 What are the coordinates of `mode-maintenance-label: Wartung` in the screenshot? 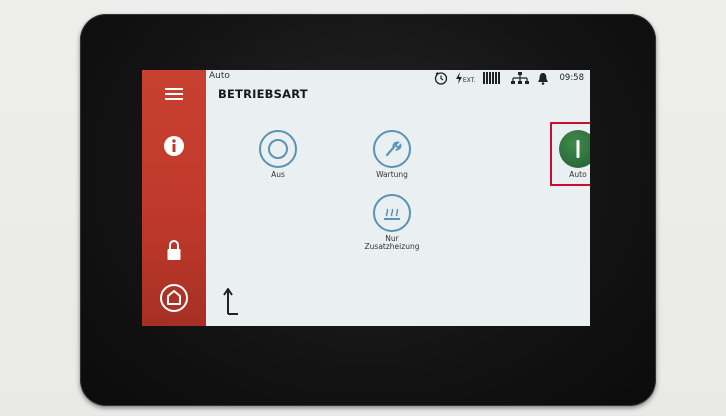 It's located at (392, 174).